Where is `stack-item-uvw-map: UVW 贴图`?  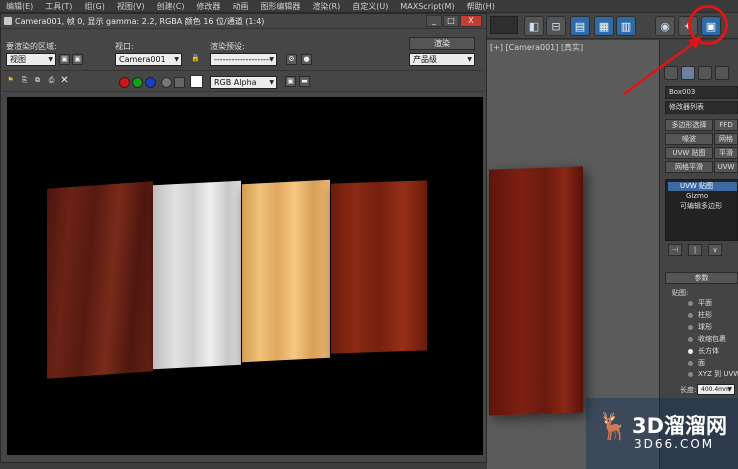
stack-item-uvw-map: UVW 贴图 is located at coordinates (702, 186).